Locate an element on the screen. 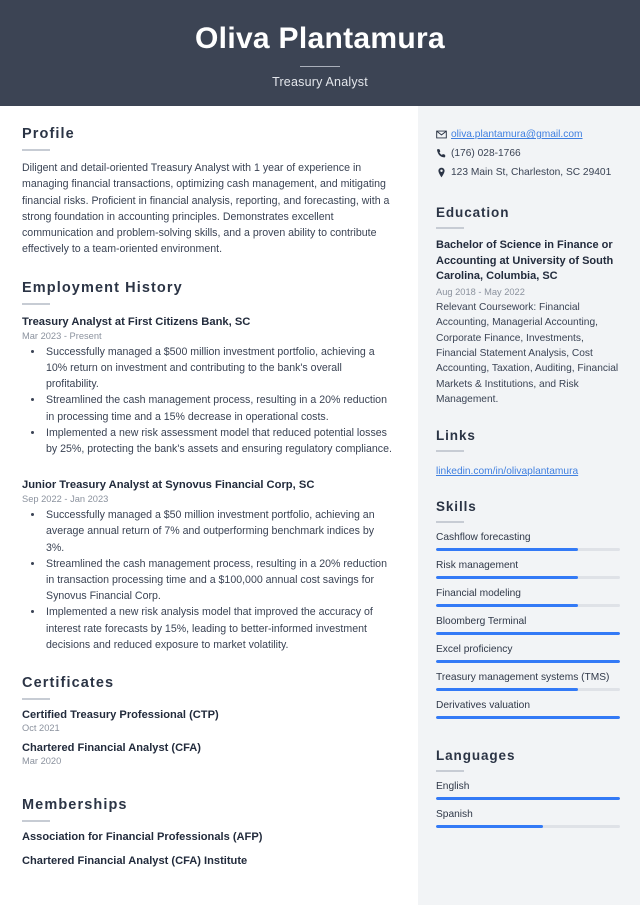  employment-job-date: Sep 2022 - Jan 2023 is located at coordinates (65, 499).